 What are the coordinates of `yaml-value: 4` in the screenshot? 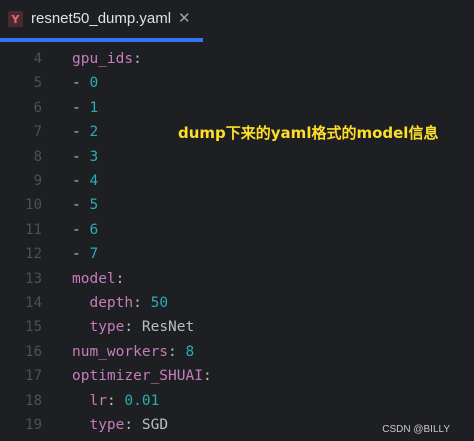 It's located at (94, 181).